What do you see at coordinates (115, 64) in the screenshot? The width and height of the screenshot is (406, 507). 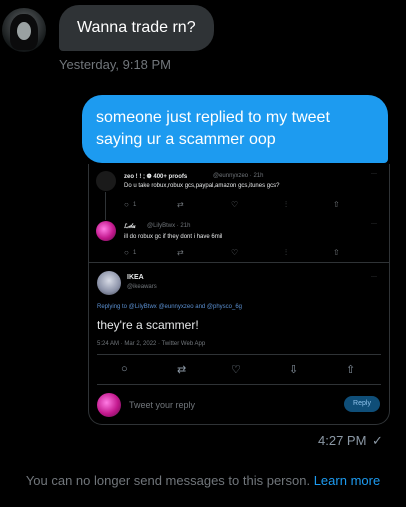 I see `incoming-timestamp: Yesterday, 9:18 PM` at bounding box center [115, 64].